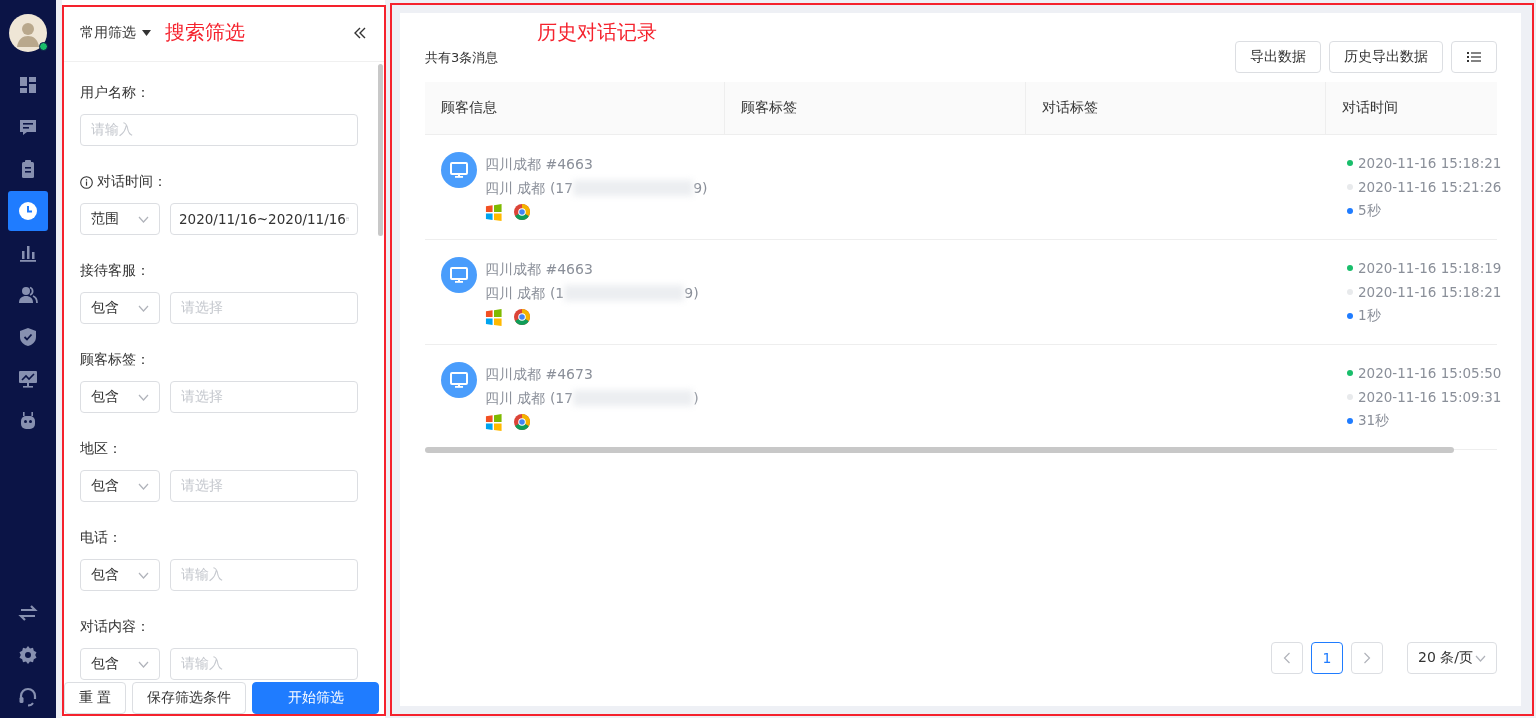 The image size is (1536, 718). I want to click on field-label: 地区：, so click(101, 449).